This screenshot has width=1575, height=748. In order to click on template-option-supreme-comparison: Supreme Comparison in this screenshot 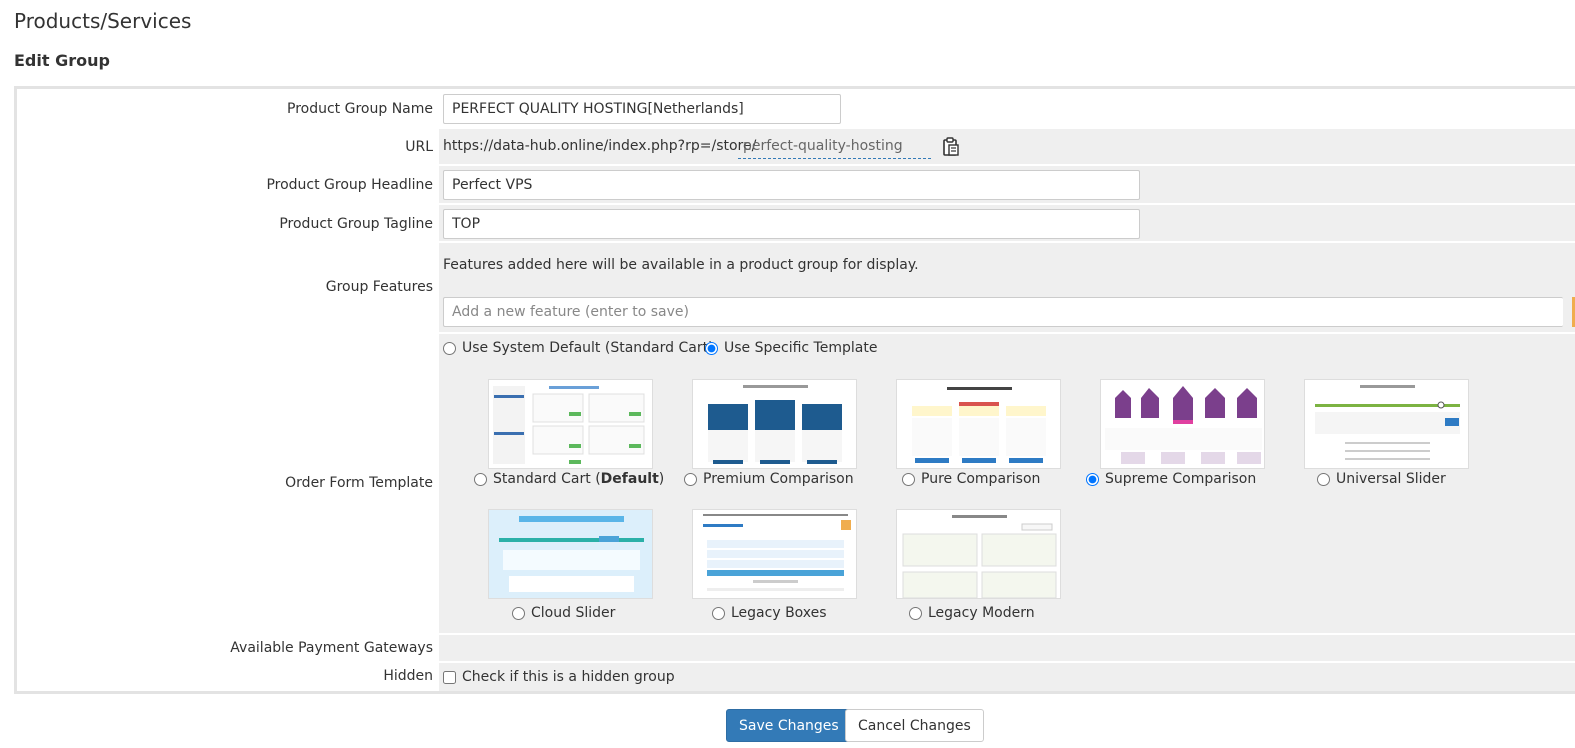, I will do `click(1171, 479)`.